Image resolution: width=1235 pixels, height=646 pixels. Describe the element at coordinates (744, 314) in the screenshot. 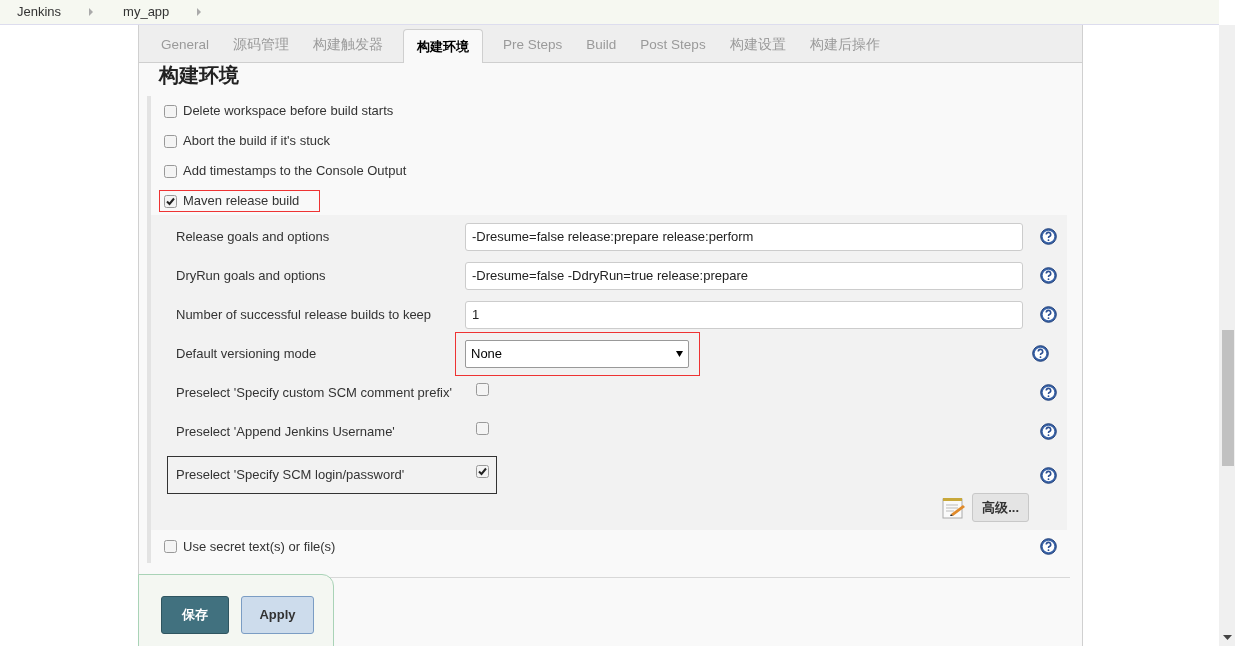

I see `text-field: 1` at that location.